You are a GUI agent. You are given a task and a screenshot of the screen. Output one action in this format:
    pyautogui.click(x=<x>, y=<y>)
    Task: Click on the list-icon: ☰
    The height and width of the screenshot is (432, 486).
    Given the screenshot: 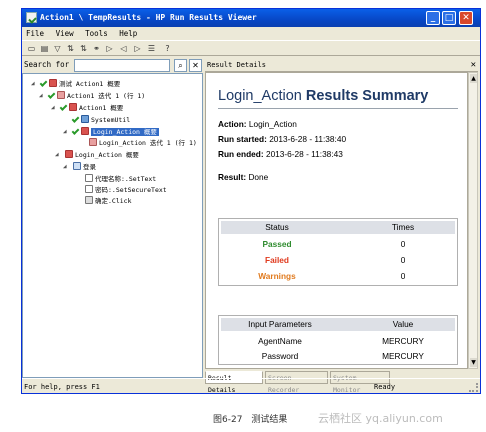 What is the action you would take?
    pyautogui.click(x=151, y=48)
    